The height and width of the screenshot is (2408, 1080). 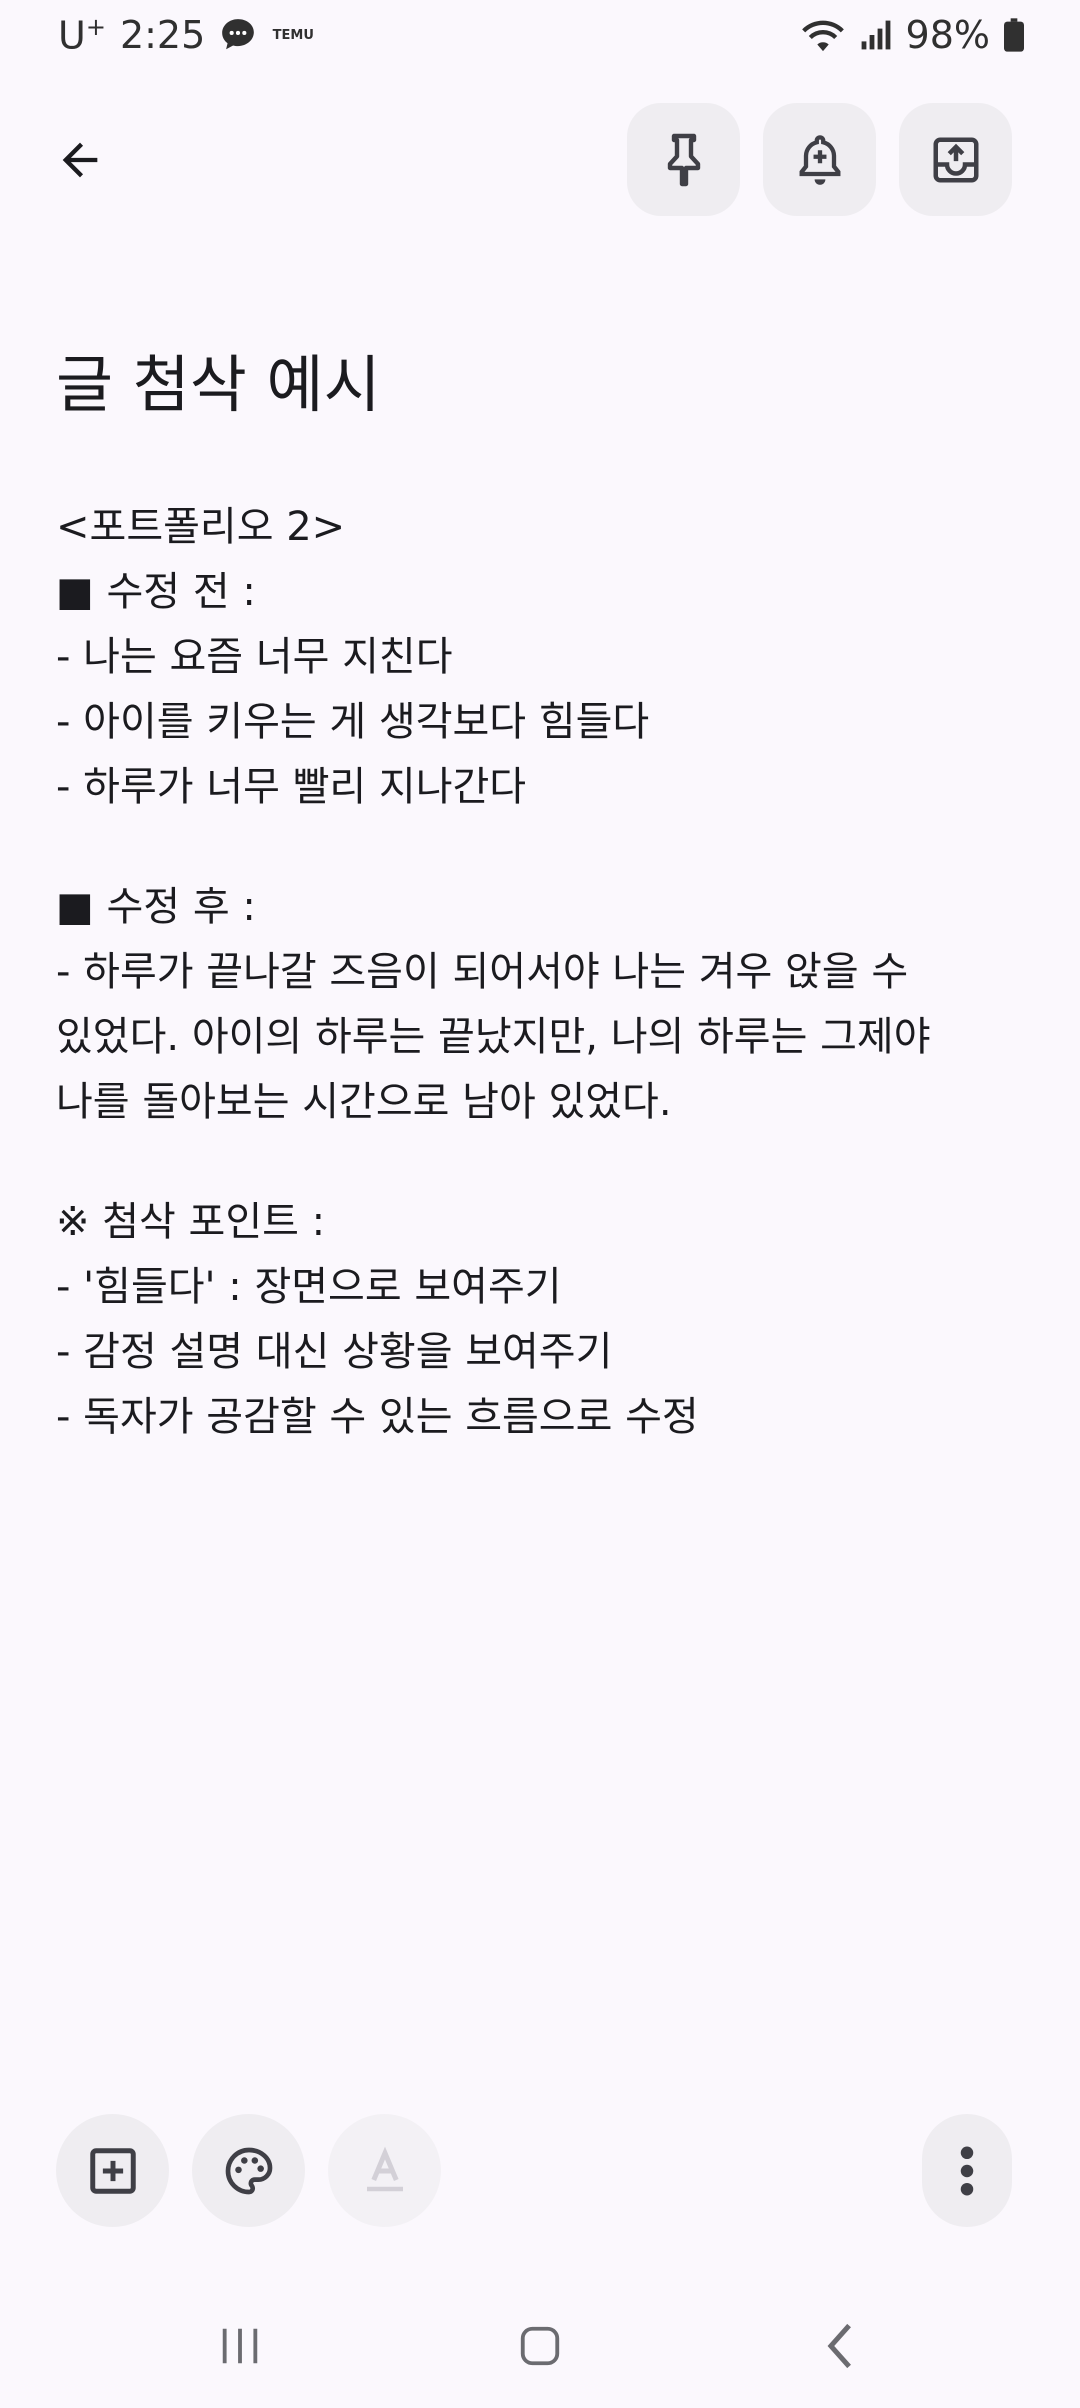 I want to click on more-vert-icon, so click(x=967, y=2170).